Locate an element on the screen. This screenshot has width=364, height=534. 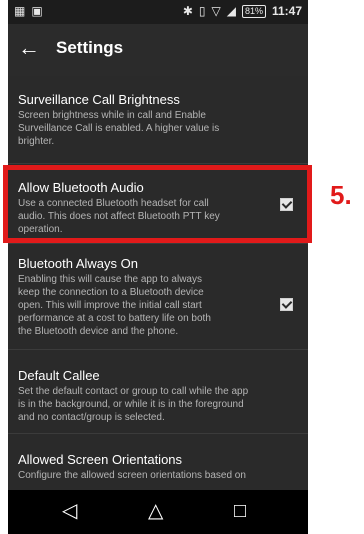
contacts-icon: ▦ is located at coordinates (20, 11).